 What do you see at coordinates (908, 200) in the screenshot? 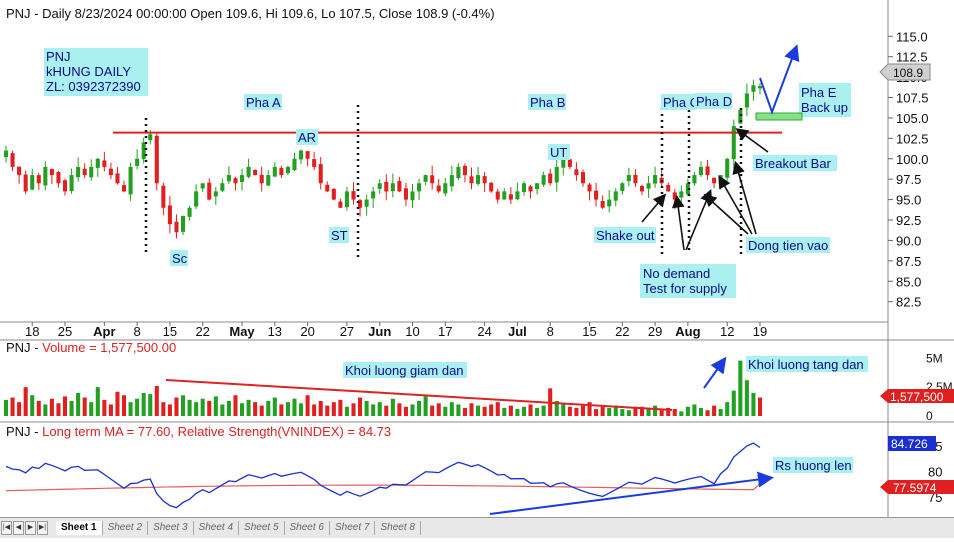
I see `price-tick-label: 95.0` at bounding box center [908, 200].